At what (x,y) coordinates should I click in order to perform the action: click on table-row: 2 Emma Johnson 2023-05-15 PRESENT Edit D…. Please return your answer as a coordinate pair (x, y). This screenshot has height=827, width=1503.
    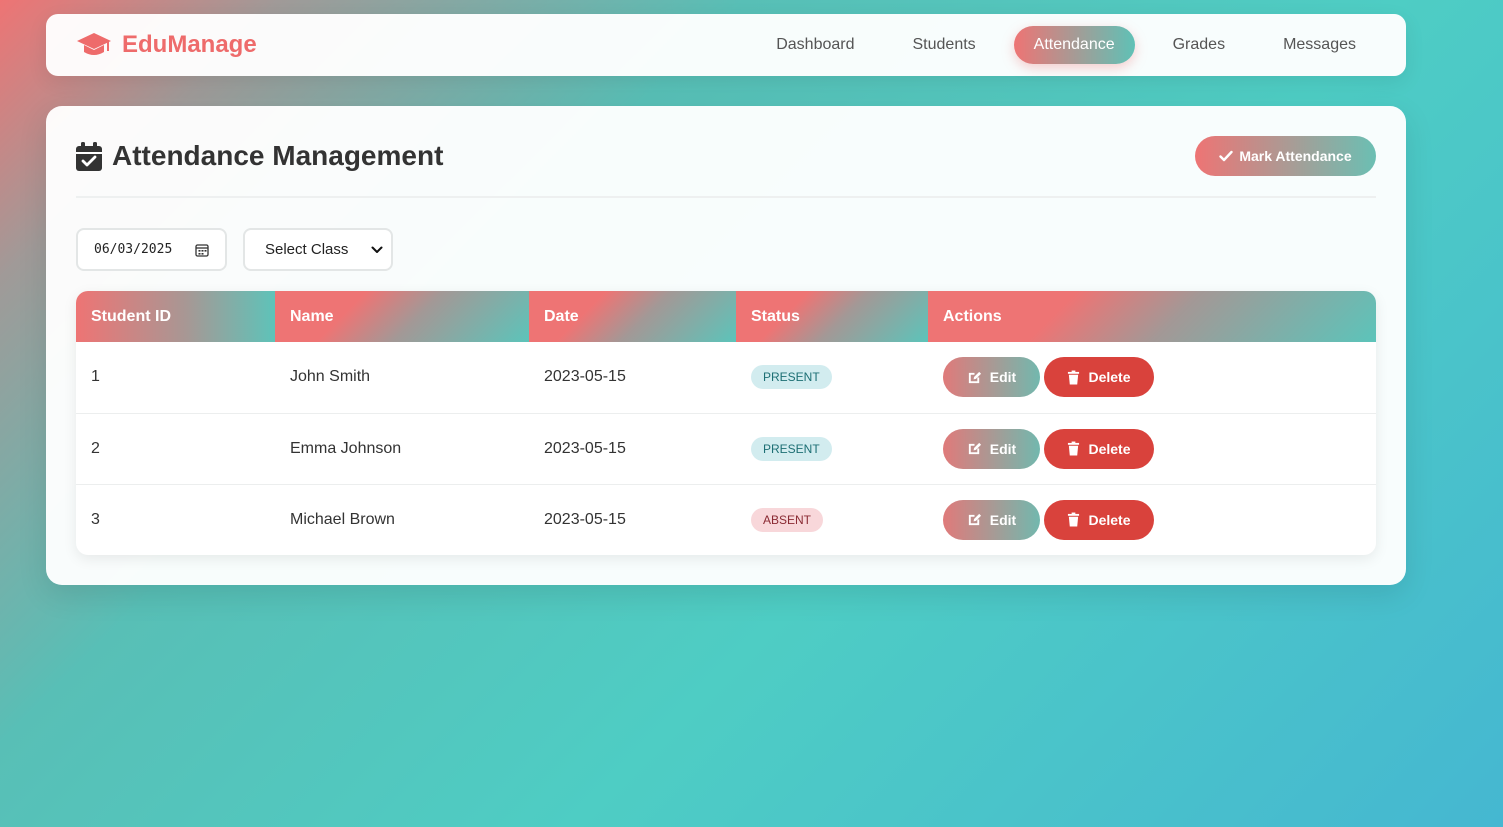
    Looking at the image, I should click on (726, 449).